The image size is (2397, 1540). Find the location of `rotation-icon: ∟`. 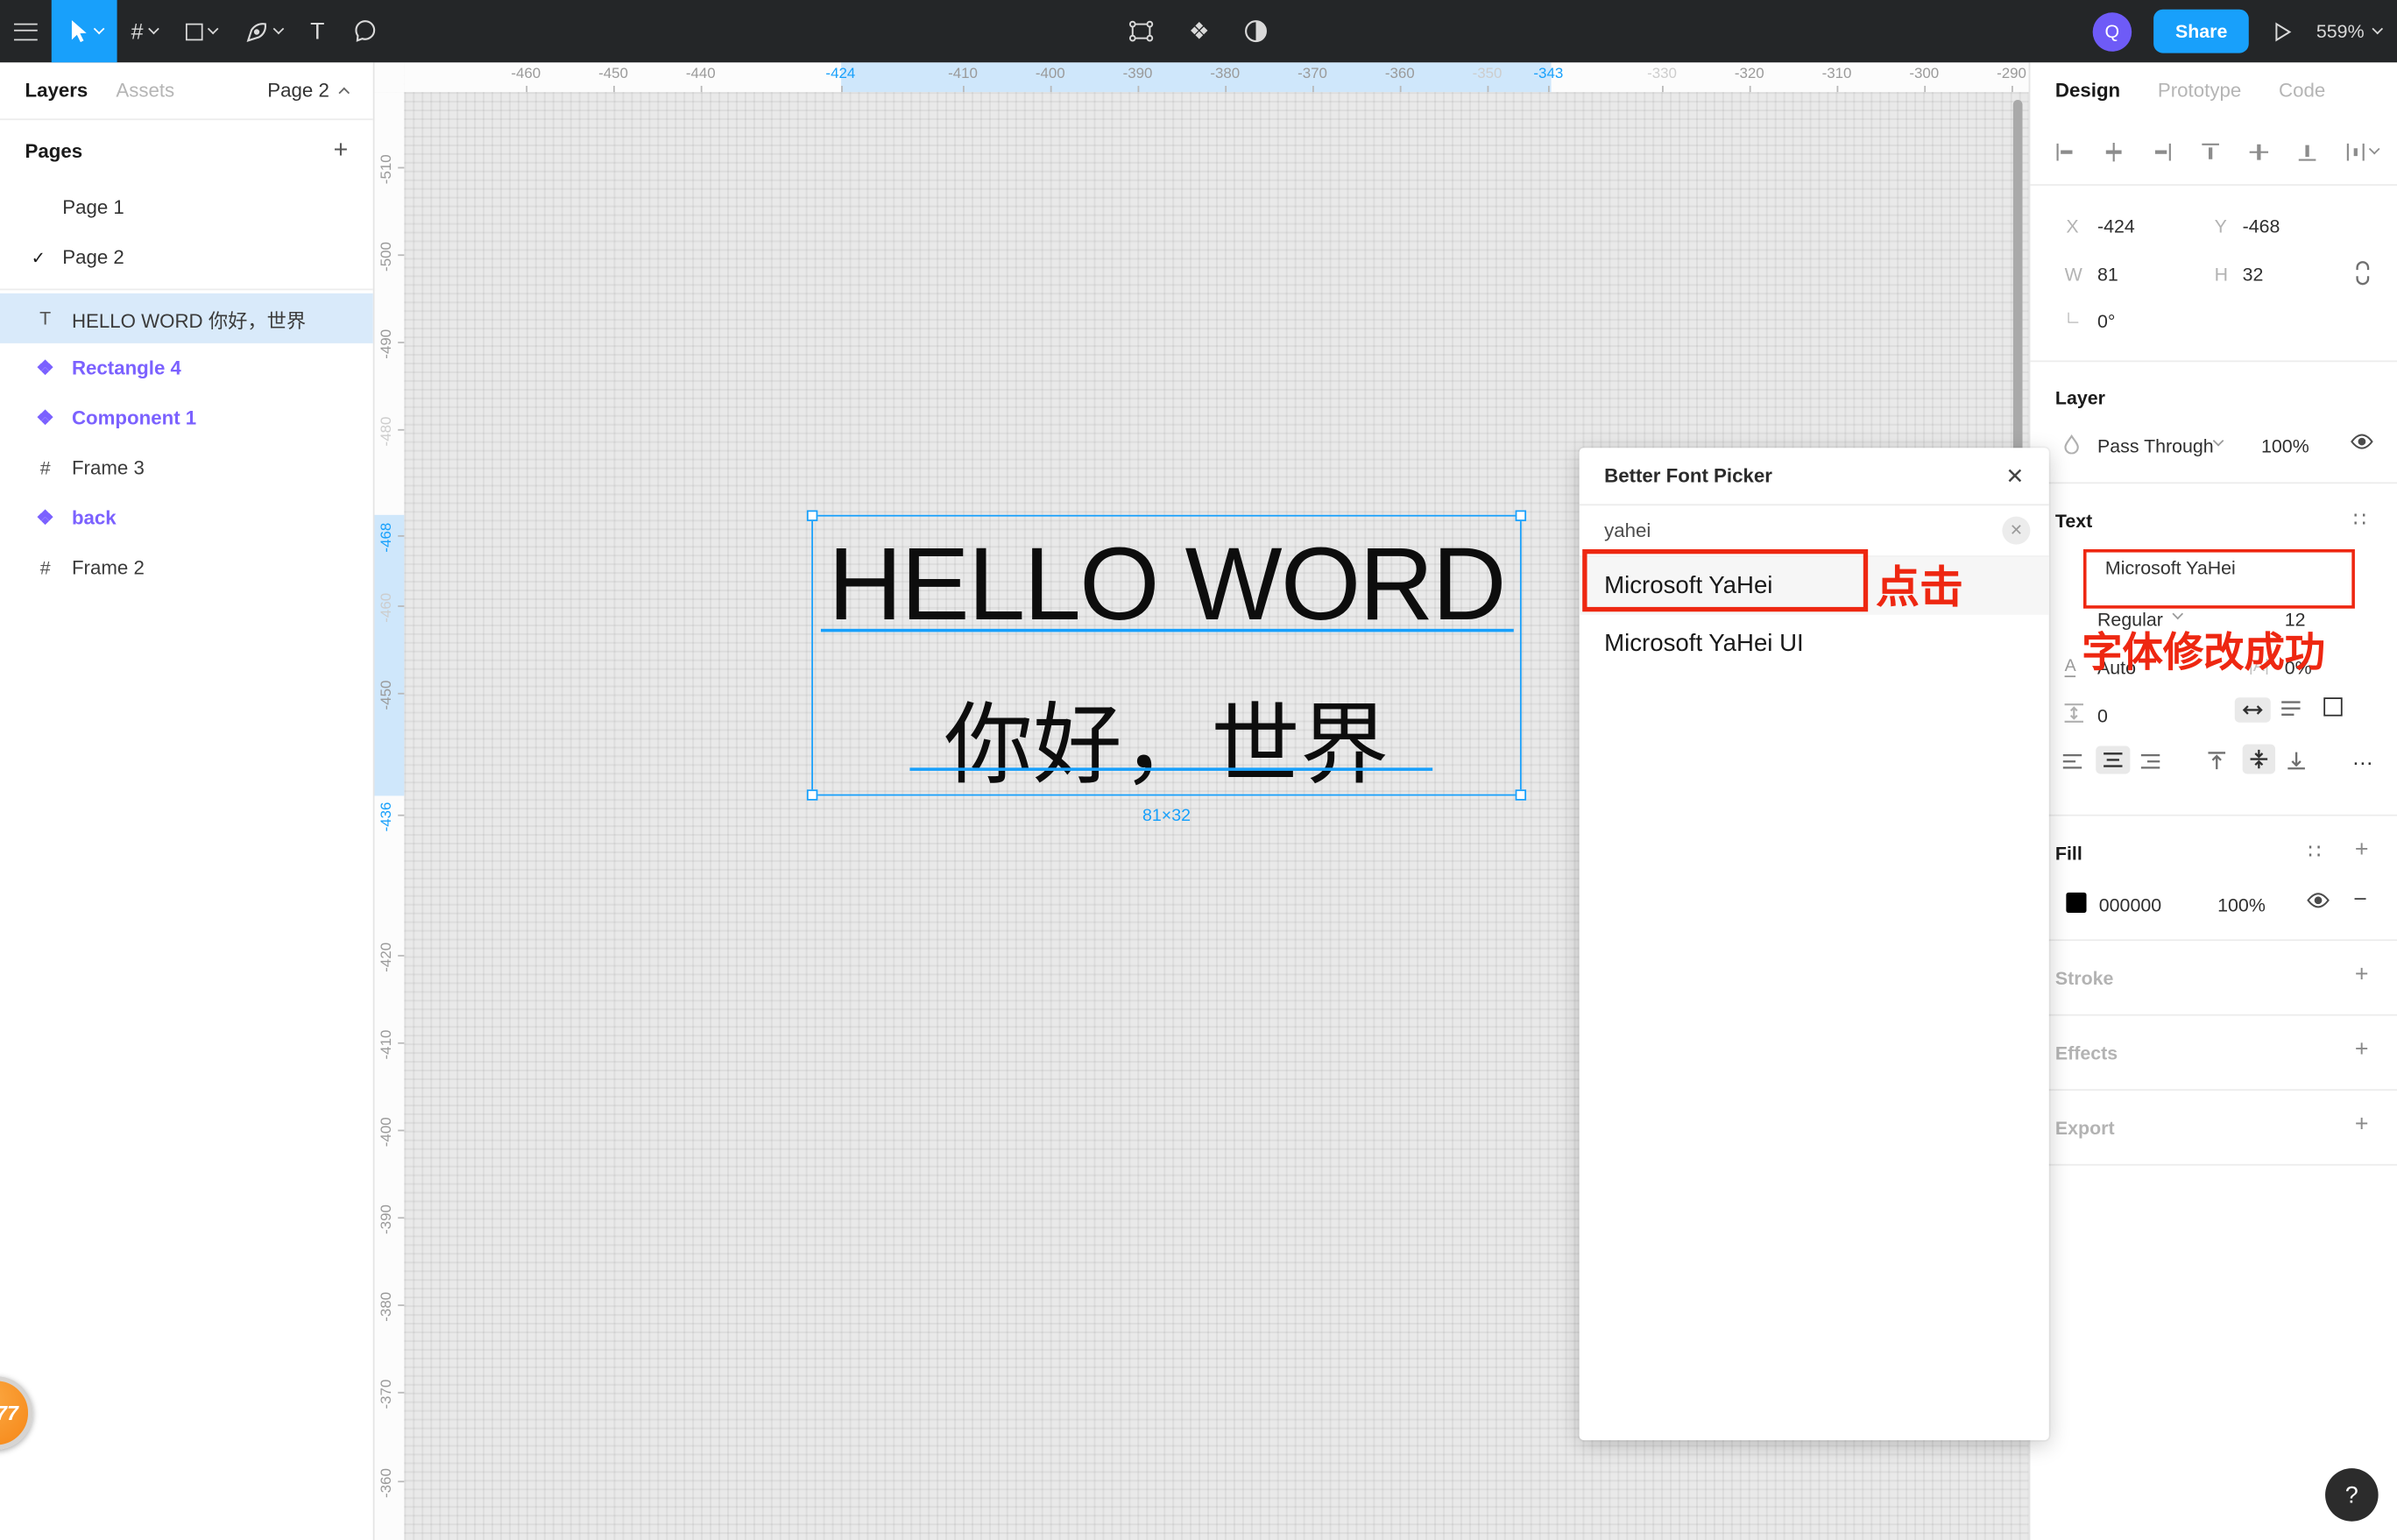

rotation-icon: ∟ is located at coordinates (2073, 318).